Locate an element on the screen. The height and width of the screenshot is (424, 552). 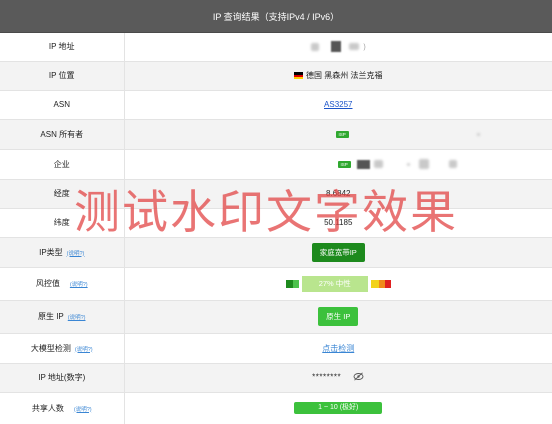
shared-users-value: 1 ~ 10 (极好) is located at coordinates (338, 408).